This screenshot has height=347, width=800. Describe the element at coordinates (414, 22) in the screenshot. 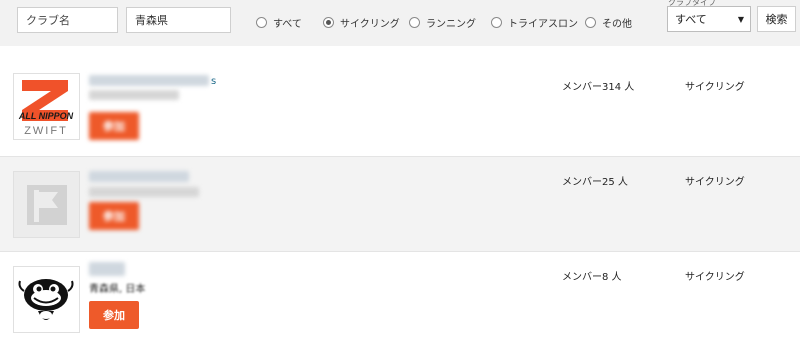

I see `radio-running-dot` at that location.